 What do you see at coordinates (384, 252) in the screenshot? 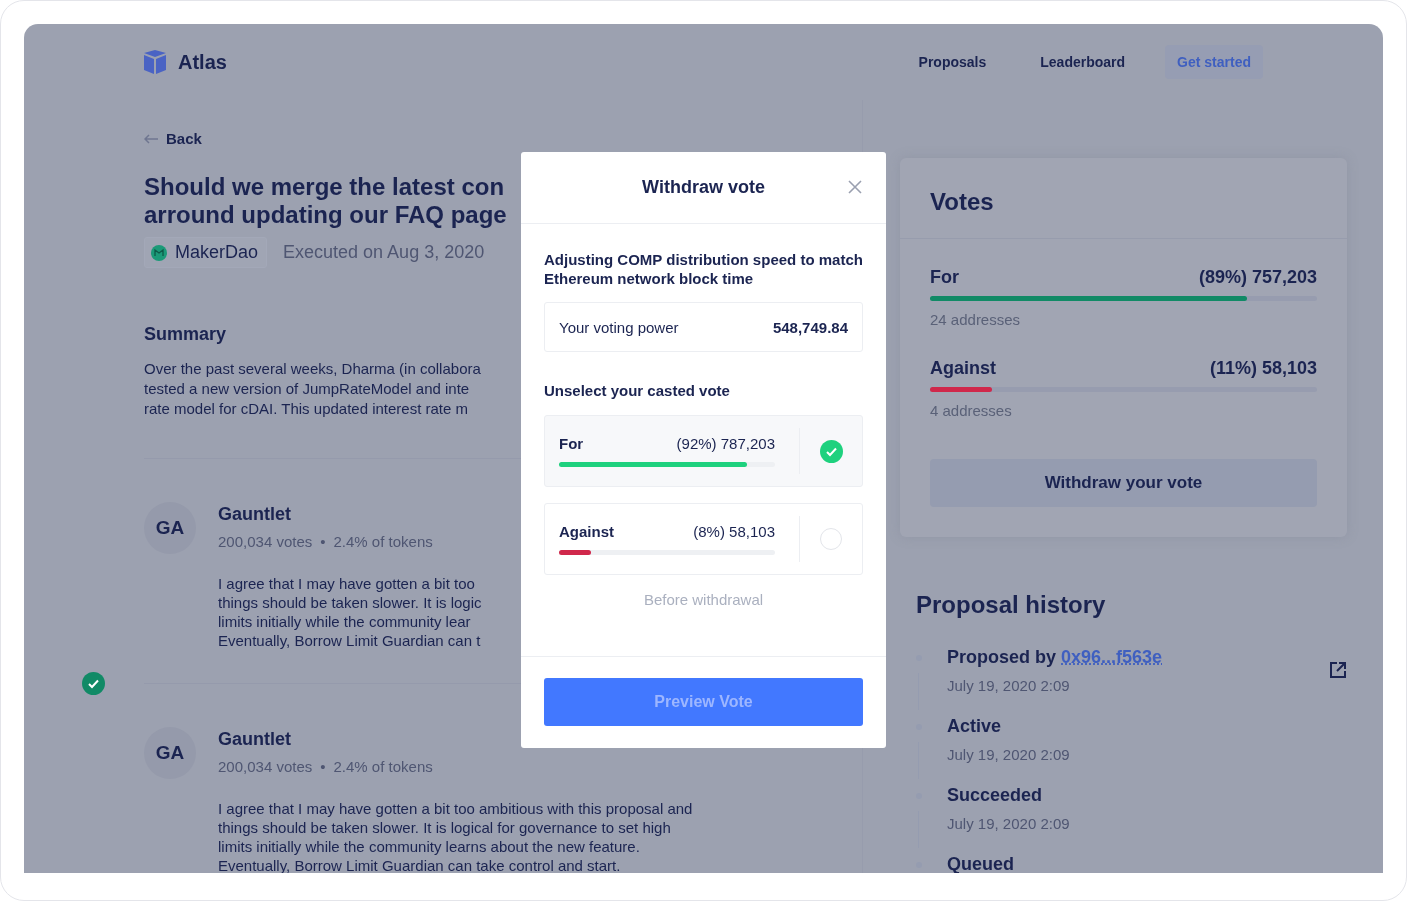
I see `status-text: Executed on Aug 3, 2020` at bounding box center [384, 252].